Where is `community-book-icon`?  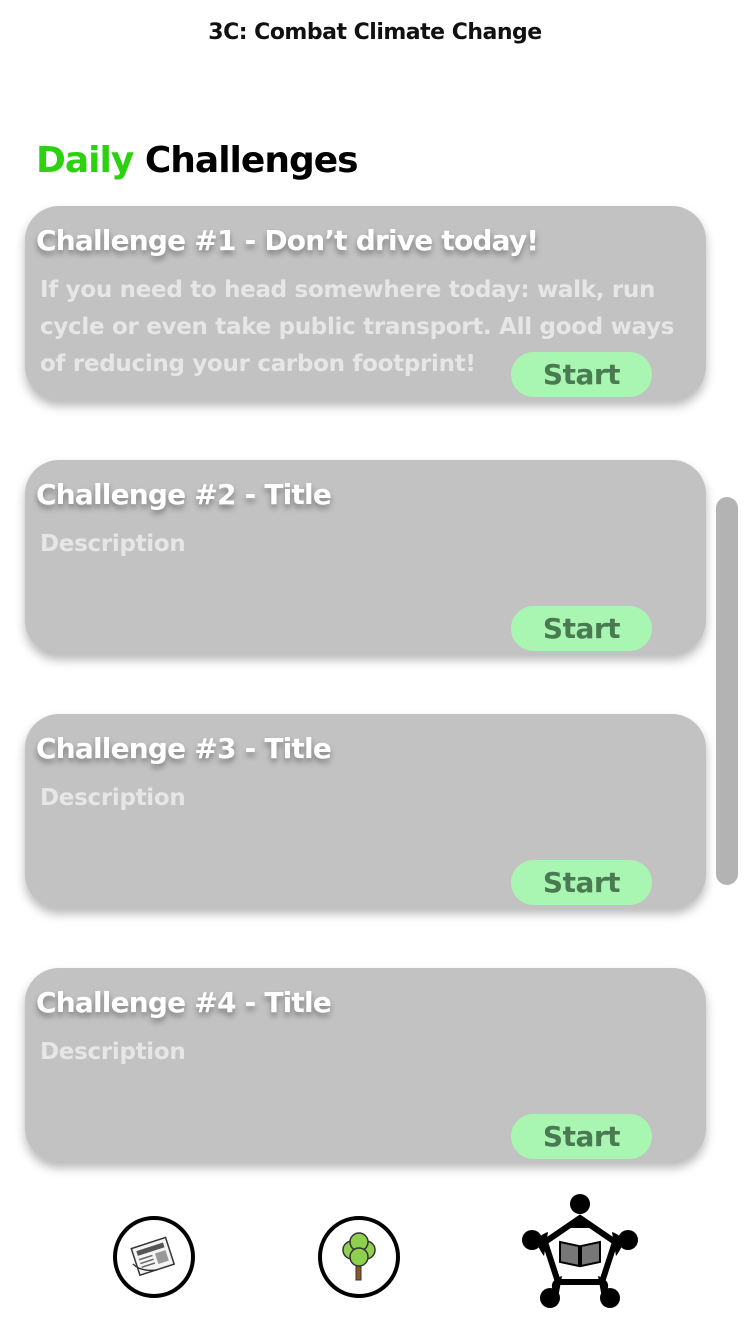 community-book-icon is located at coordinates (580, 1251).